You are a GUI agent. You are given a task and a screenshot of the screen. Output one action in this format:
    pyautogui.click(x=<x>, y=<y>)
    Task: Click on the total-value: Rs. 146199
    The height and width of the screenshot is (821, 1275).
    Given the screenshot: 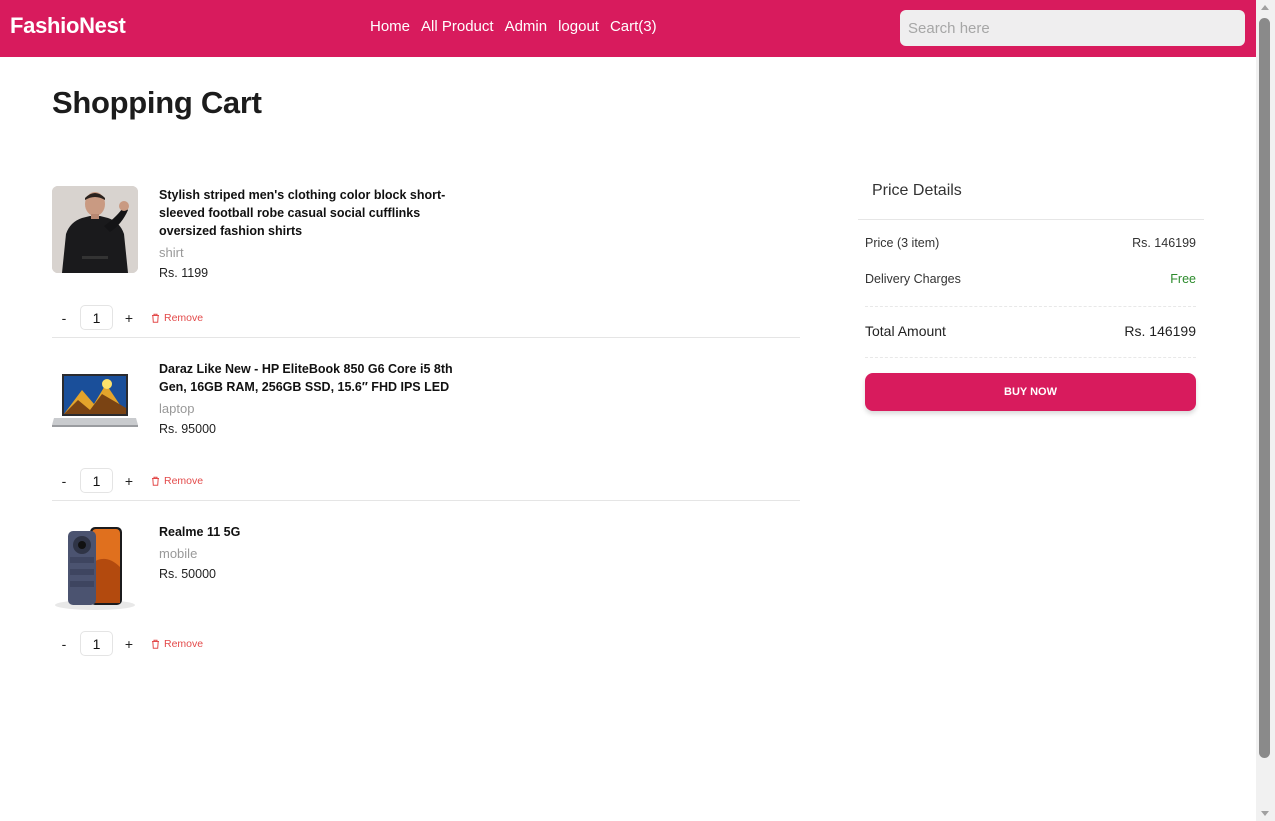 What is the action you would take?
    pyautogui.click(x=1160, y=331)
    